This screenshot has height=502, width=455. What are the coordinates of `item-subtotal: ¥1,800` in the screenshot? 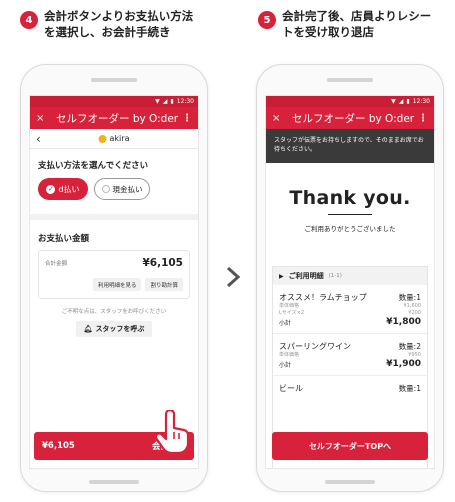 It's located at (403, 322).